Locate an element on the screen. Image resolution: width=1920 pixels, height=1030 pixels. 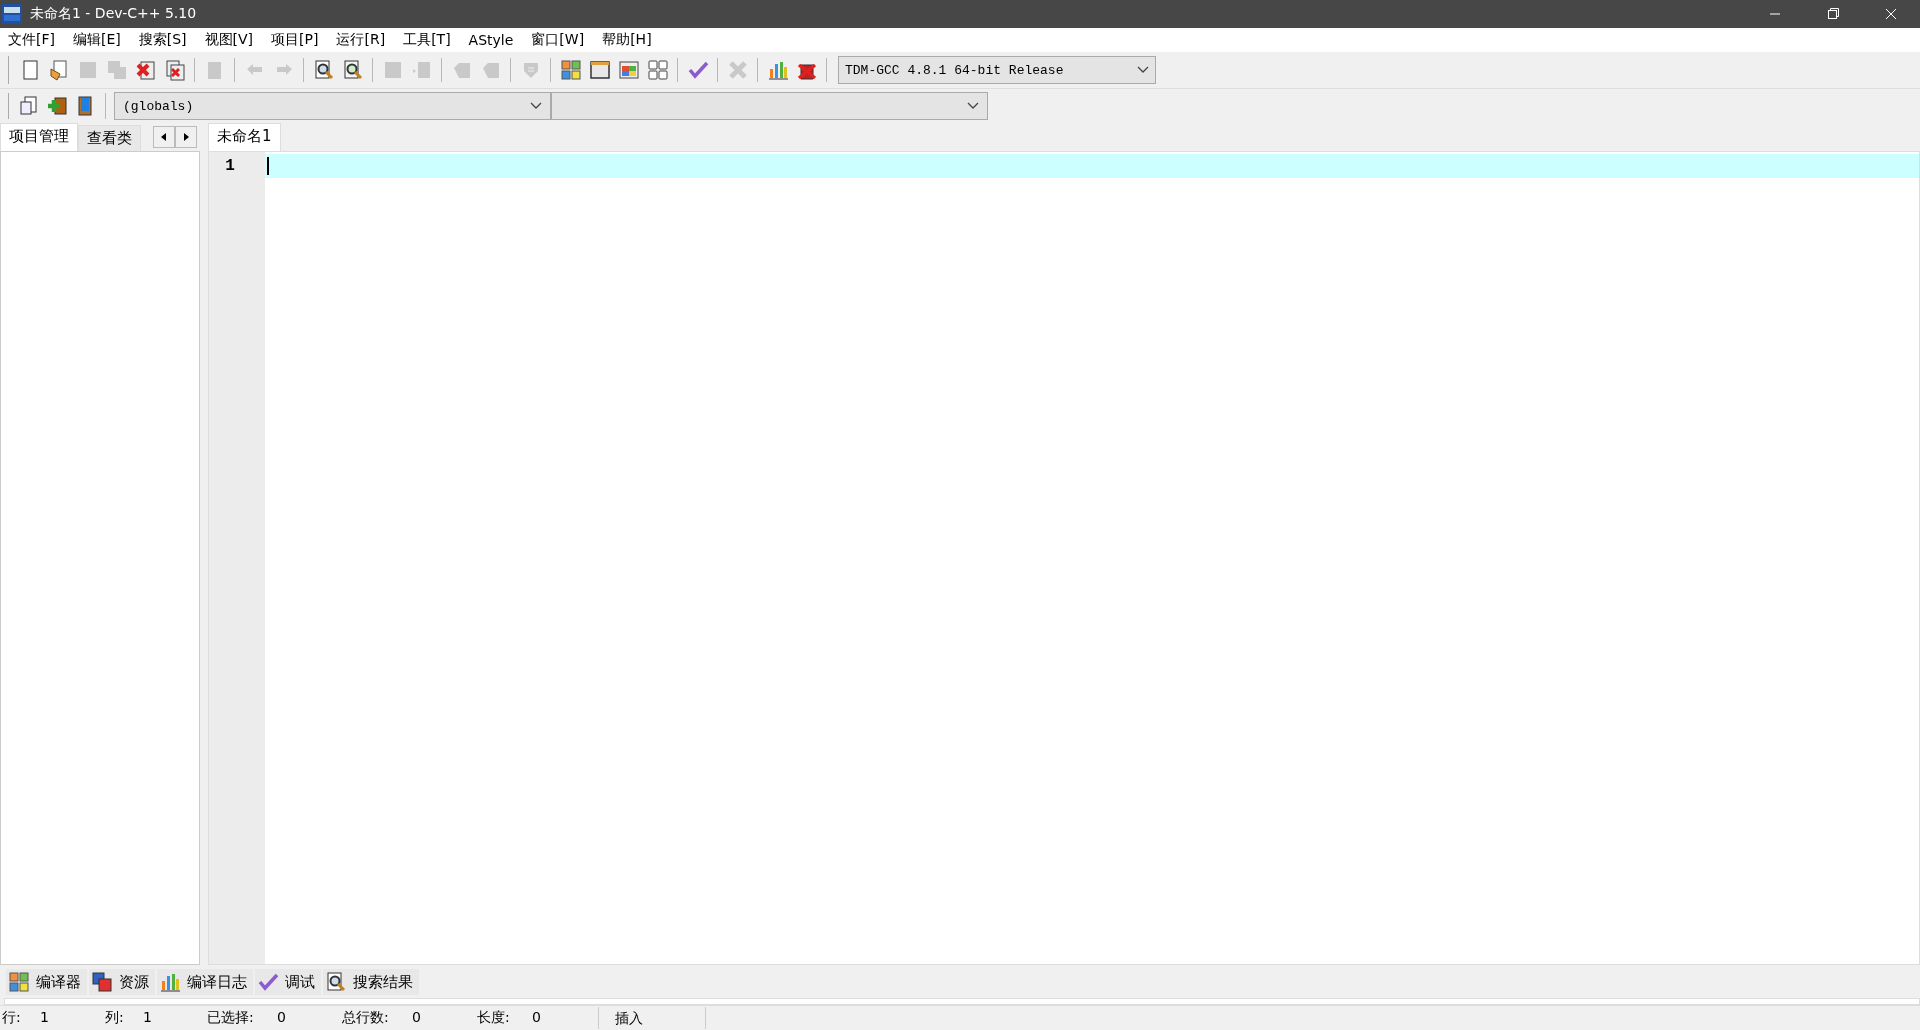
panel-tab: 项目管理 is located at coordinates (39, 137).